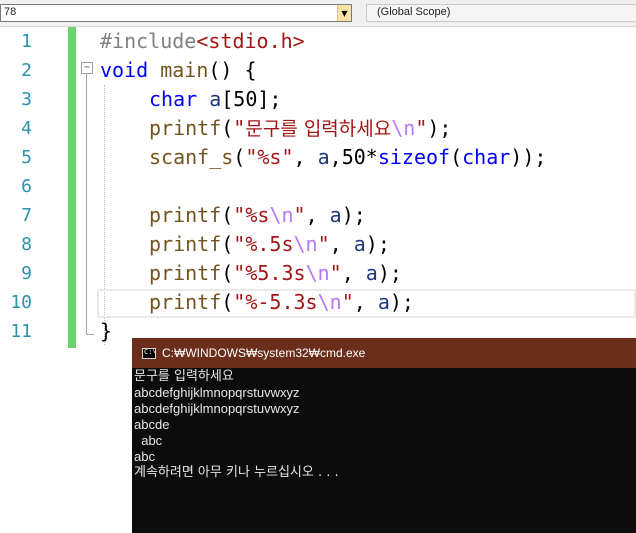 This screenshot has width=636, height=533. Describe the element at coordinates (21, 331) in the screenshot. I see `line-number: 11` at that location.